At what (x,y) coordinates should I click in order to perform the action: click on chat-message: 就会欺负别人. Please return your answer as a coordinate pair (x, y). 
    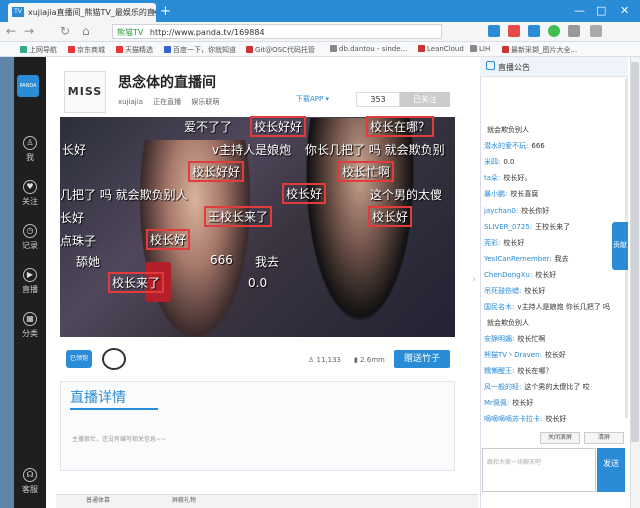
    Looking at the image, I should click on (508, 323).